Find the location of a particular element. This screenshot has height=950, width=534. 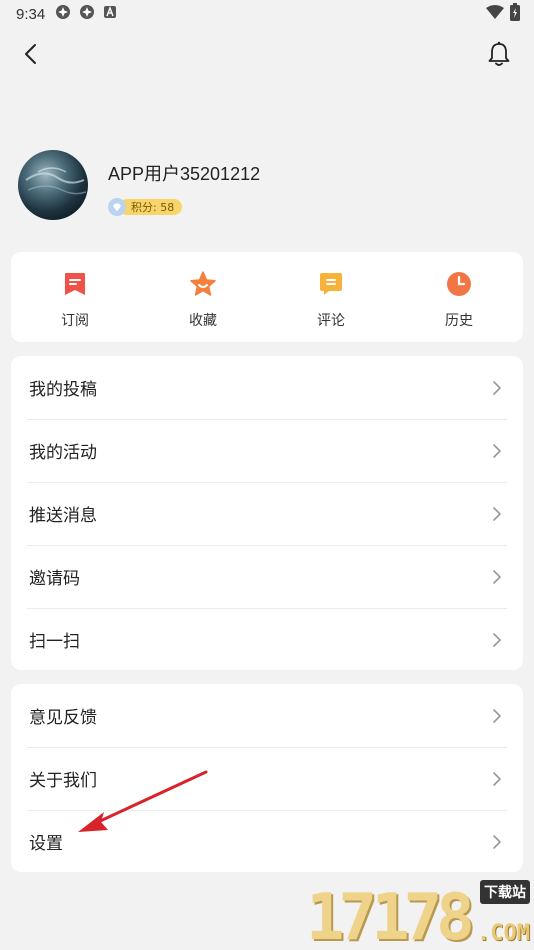

notification-button is located at coordinates (499, 54).